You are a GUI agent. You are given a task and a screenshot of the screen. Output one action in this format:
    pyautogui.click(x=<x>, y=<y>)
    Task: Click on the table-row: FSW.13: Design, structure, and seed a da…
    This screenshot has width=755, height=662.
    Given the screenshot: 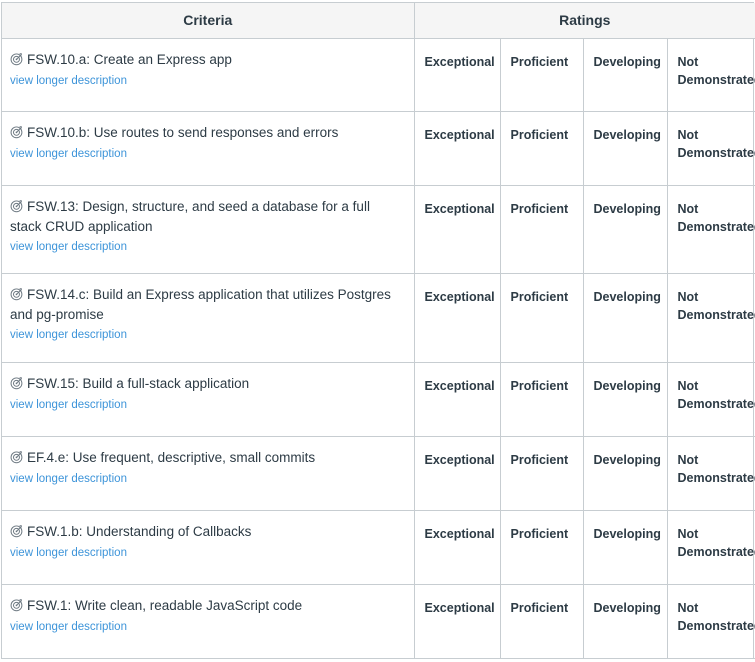 What is the action you would take?
    pyautogui.click(x=378, y=230)
    